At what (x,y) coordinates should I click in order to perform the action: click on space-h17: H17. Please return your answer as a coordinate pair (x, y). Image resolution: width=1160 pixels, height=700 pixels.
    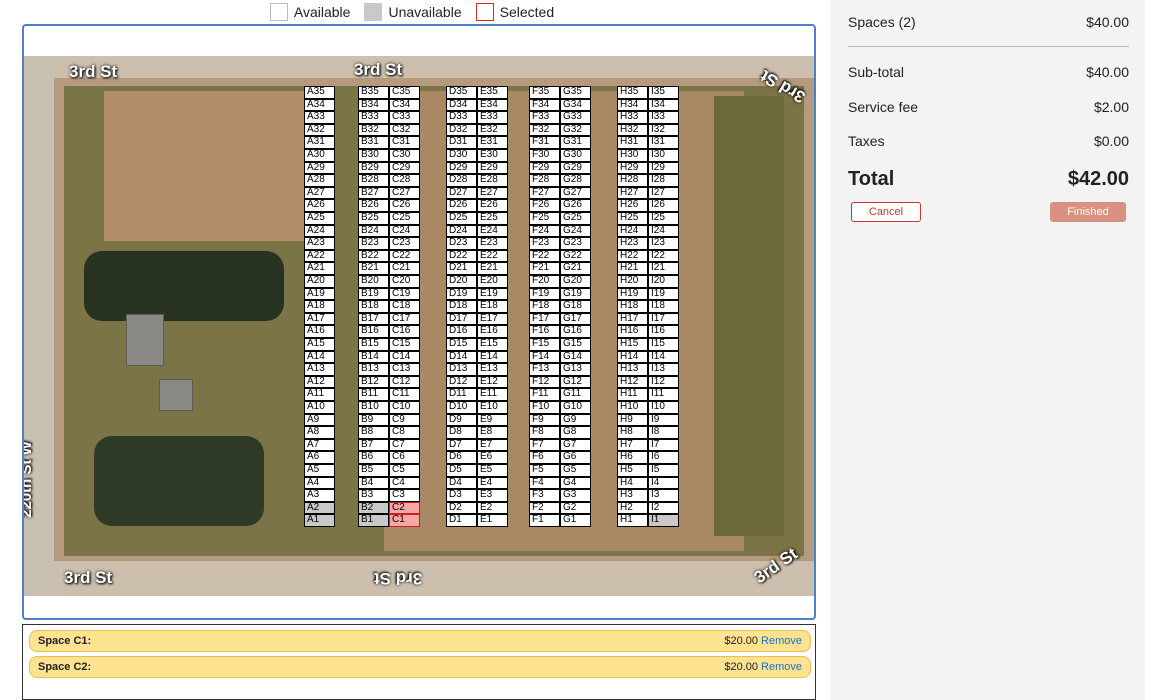
    Looking at the image, I should click on (632, 319).